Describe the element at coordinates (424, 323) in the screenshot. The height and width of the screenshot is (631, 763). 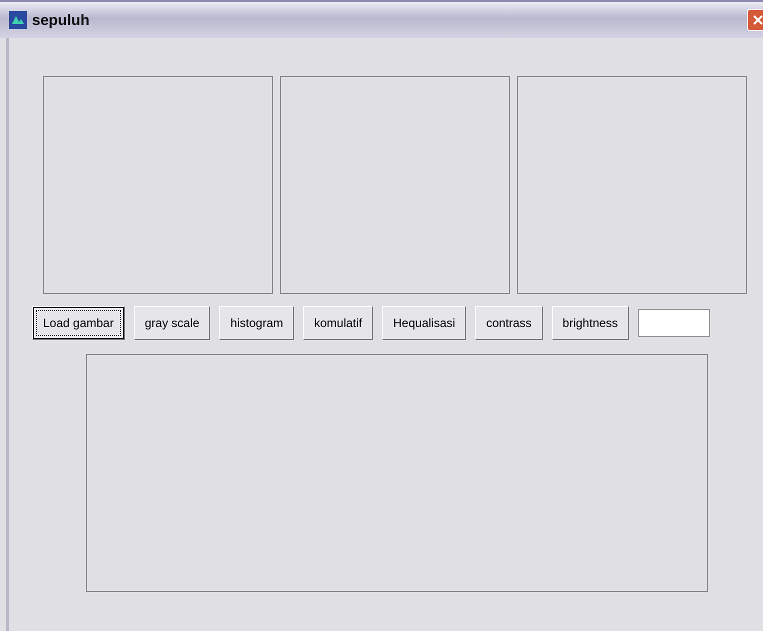
I see `action-button: Hequalisasi` at that location.